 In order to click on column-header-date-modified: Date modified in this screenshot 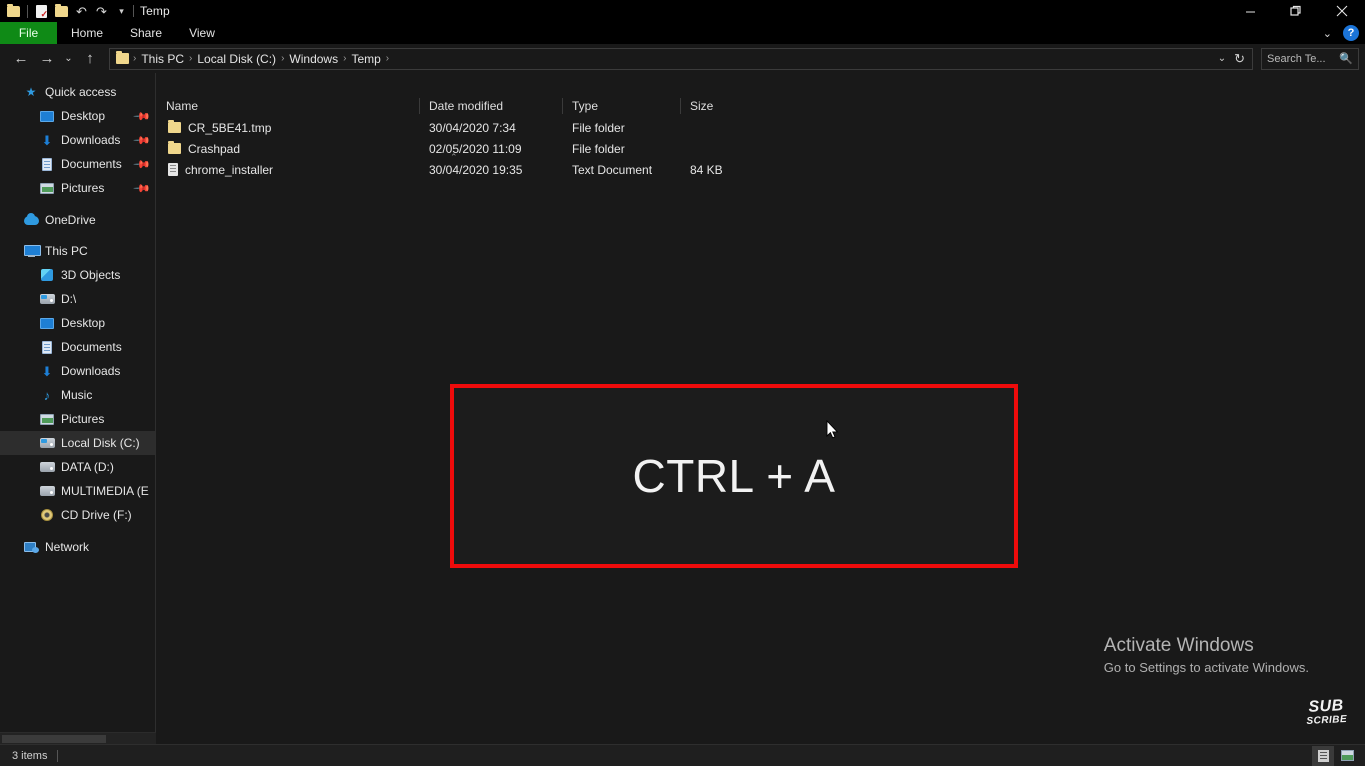, I will do `click(490, 106)`.